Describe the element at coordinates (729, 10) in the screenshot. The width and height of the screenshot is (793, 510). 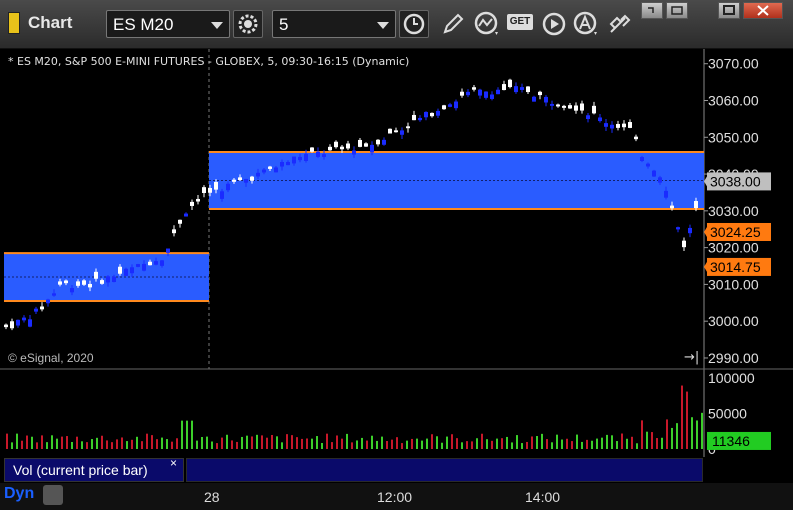
I see `window-maximize-button` at that location.